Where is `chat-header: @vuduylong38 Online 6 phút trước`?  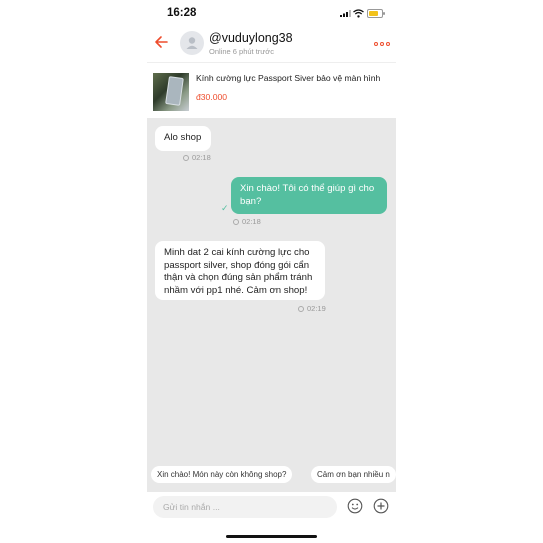
chat-header: @vuduylong38 Online 6 phút trước is located at coordinates (271, 44).